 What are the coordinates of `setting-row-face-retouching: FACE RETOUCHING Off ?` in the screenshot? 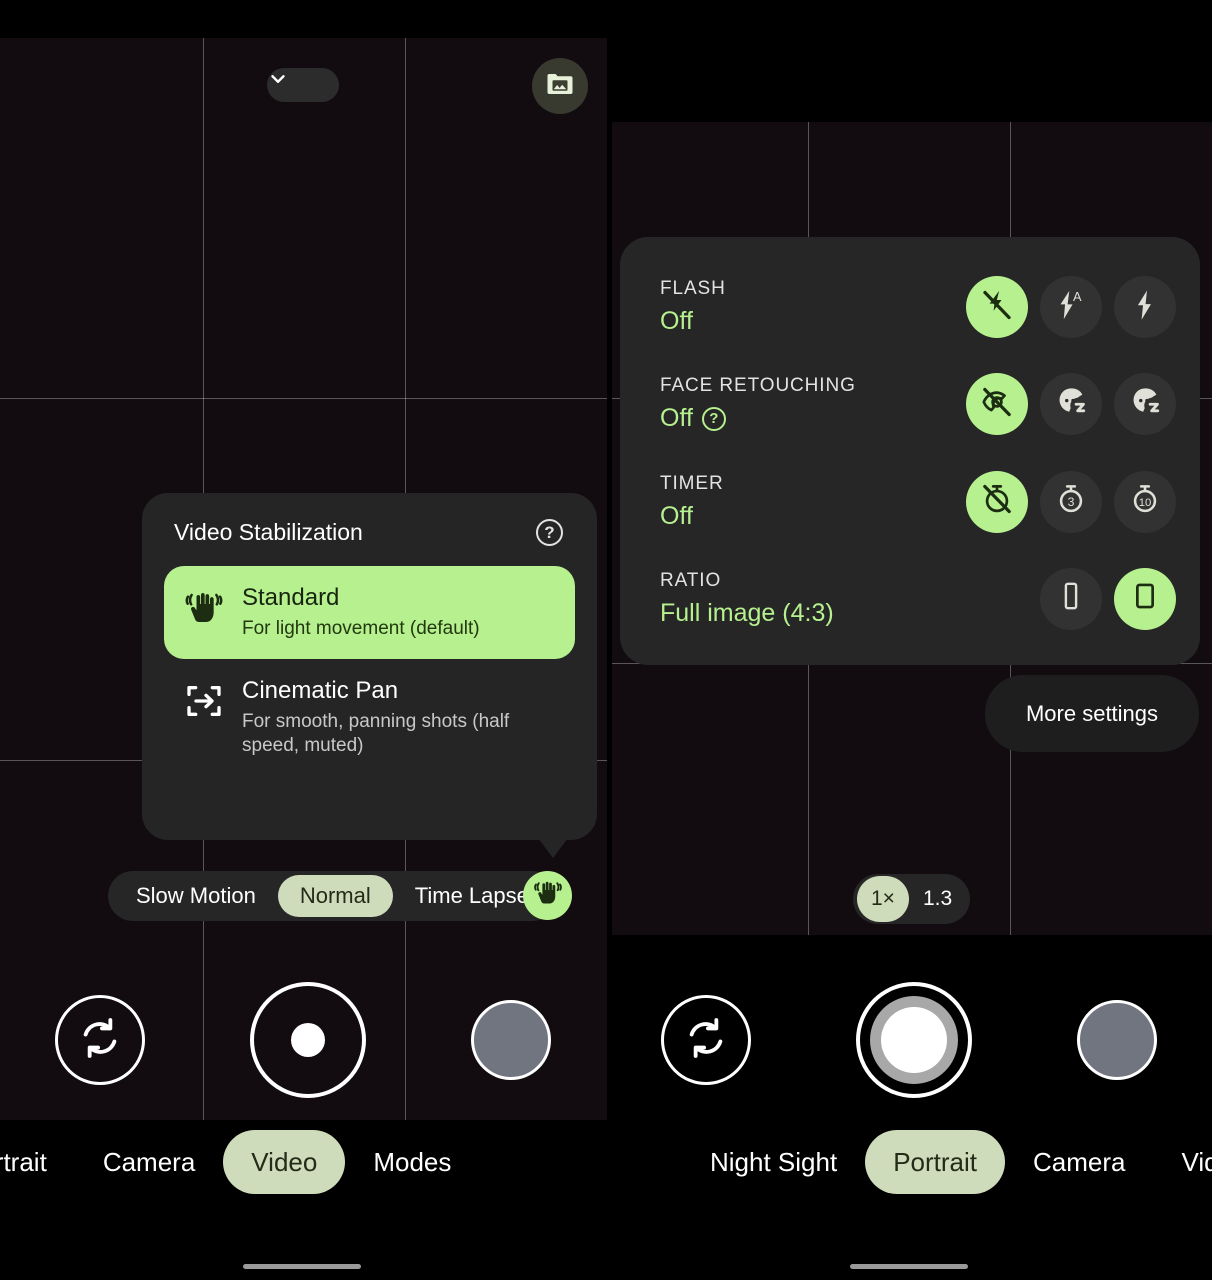 It's located at (918, 404).